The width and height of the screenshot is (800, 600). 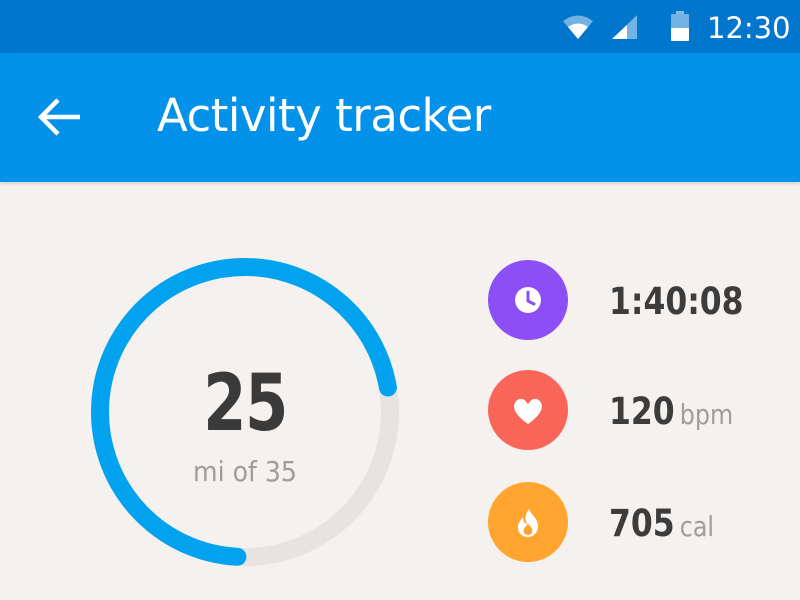 I want to click on metric-value: 120 bpm, so click(x=671, y=411).